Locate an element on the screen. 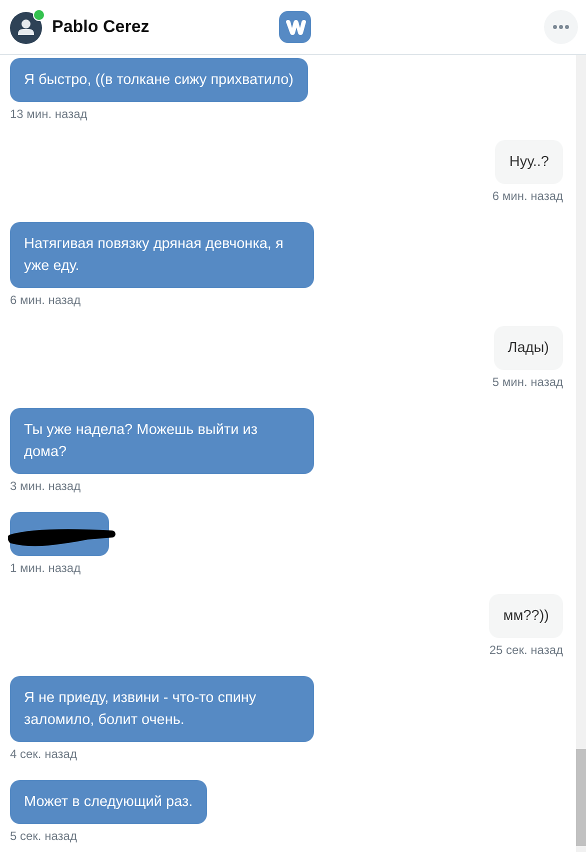 This screenshot has width=586, height=852. message-bubble: Я не приеду, извини - что-то спину заломило, болит очень. is located at coordinates (162, 709).